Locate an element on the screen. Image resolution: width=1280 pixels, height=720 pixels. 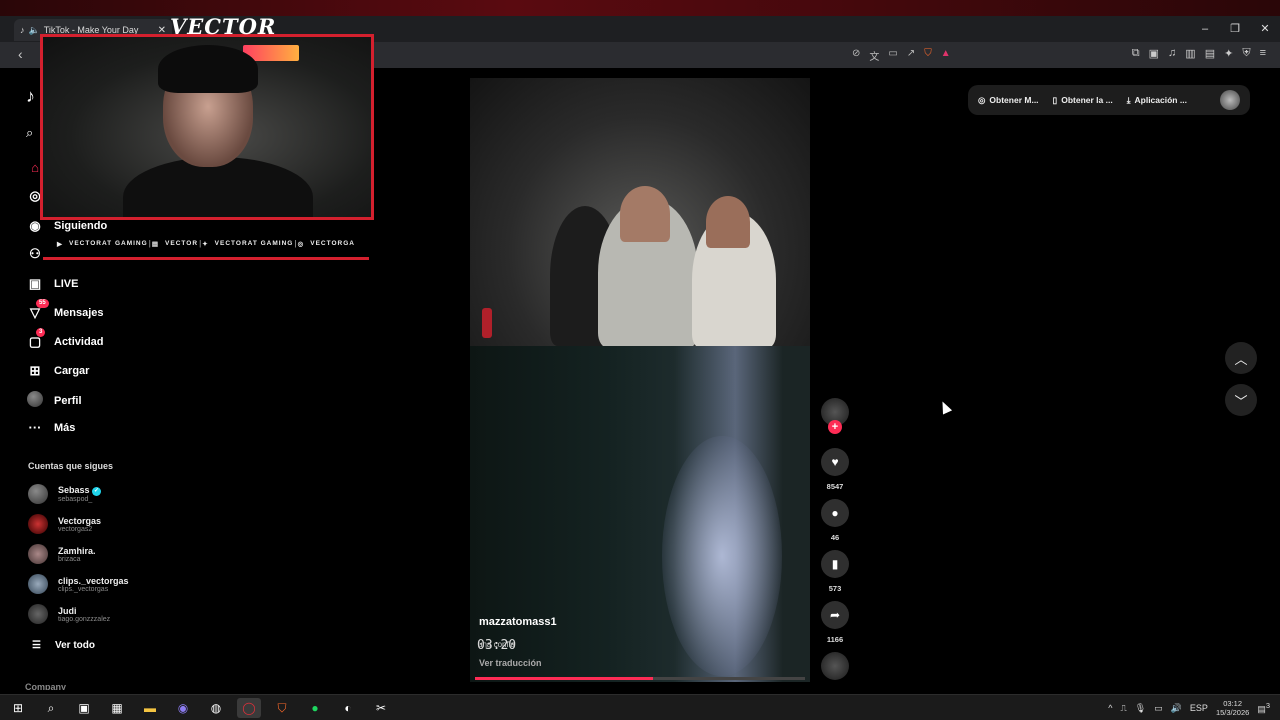
streamer-logo: VECTOR is located at coordinates (223, 26).